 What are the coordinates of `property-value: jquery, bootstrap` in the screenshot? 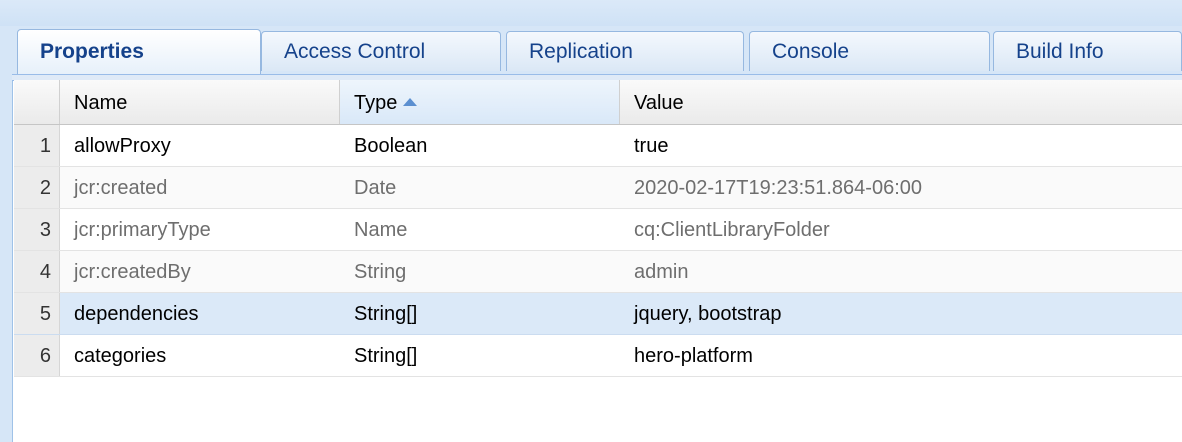 It's located at (901, 313).